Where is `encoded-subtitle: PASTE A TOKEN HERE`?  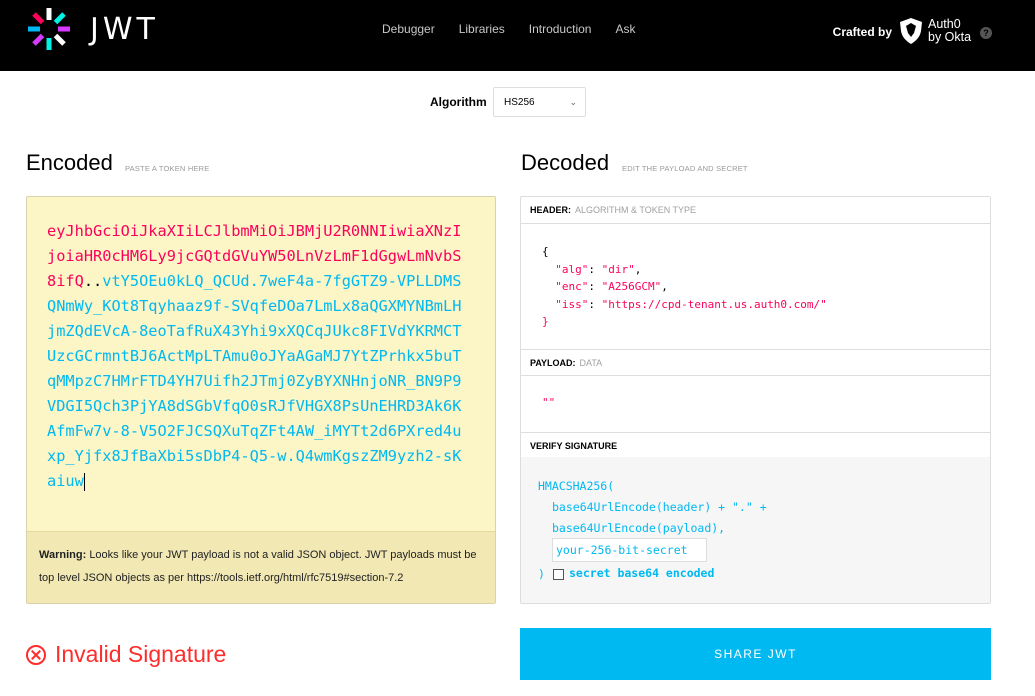
encoded-subtitle: PASTE A TOKEN HERE is located at coordinates (167, 168).